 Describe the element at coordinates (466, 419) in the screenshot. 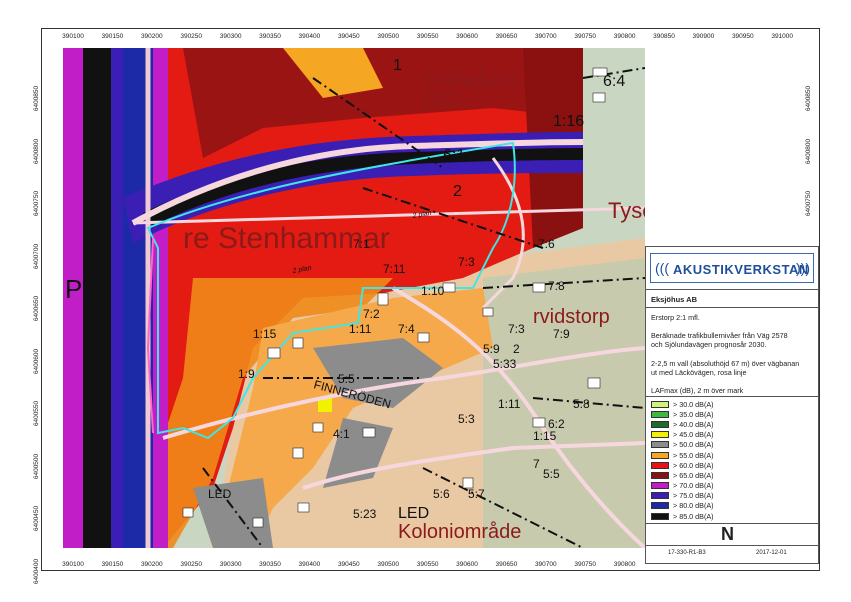

I see `parcel-label: 5:3` at that location.